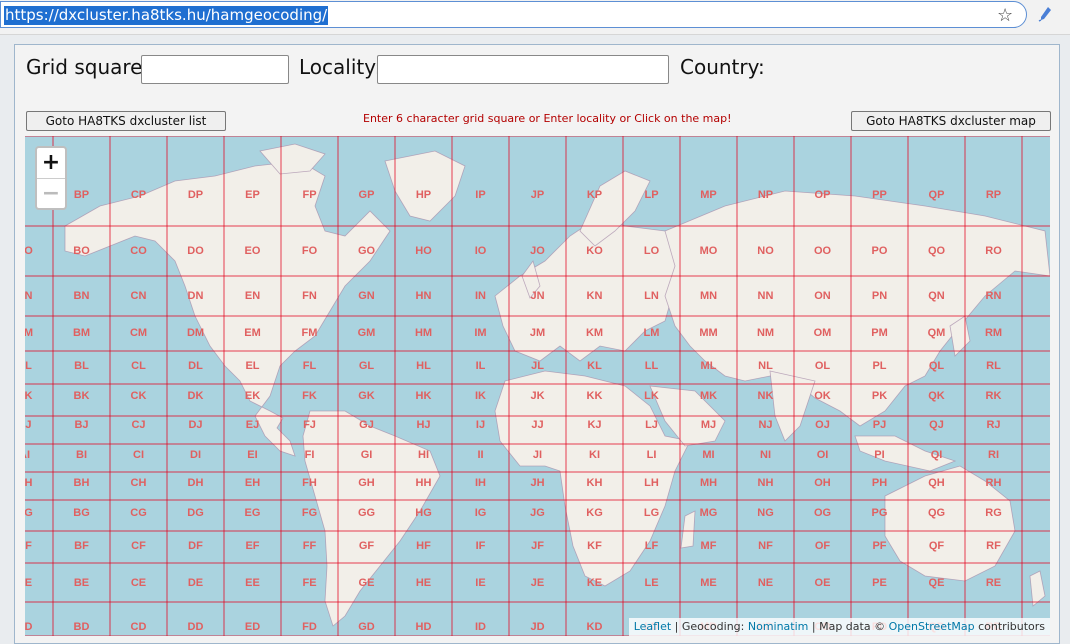 Image resolution: width=1070 pixels, height=644 pixels. What do you see at coordinates (993, 513) in the screenshot?
I see `grid-square-label: RG` at bounding box center [993, 513].